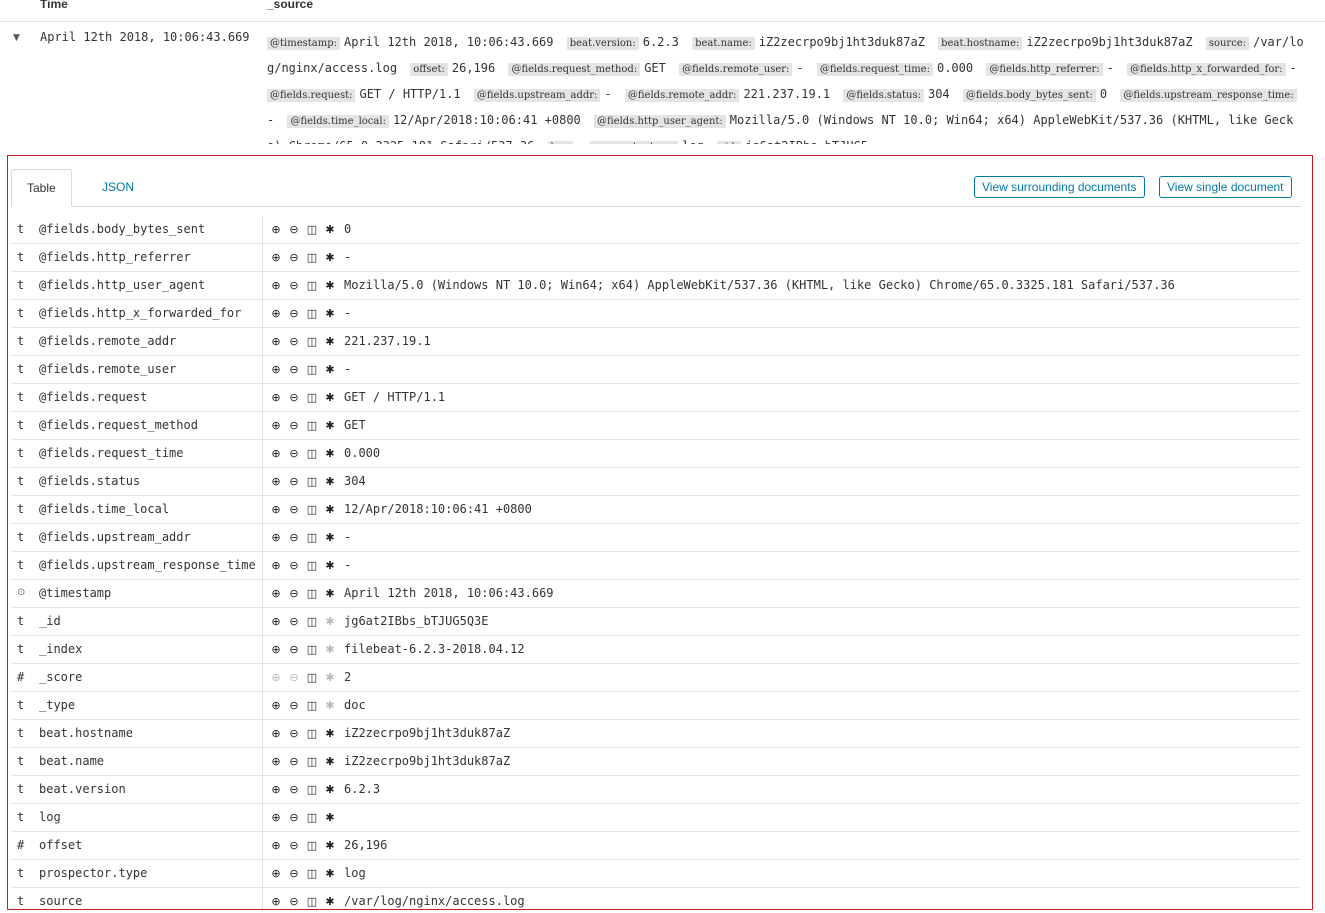  I want to click on view-surrounding-documents-button: View surrounding documents, so click(1059, 187).